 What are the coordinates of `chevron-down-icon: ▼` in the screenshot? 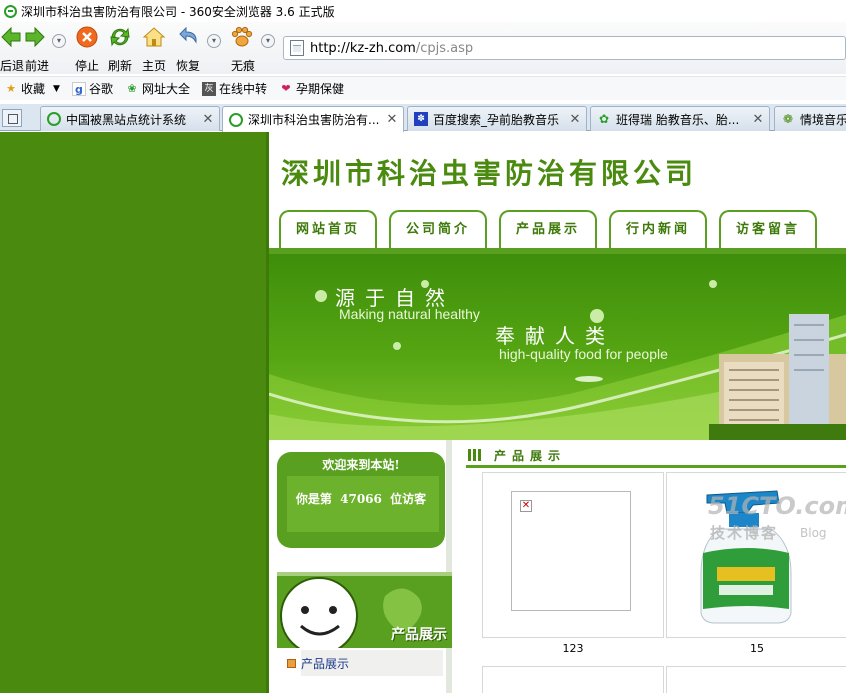 It's located at (56, 88).